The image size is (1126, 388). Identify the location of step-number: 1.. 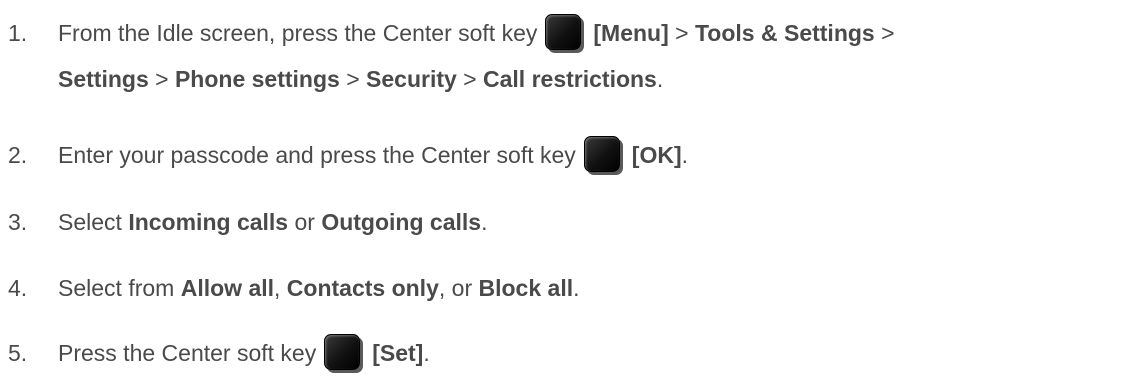
(18, 33).